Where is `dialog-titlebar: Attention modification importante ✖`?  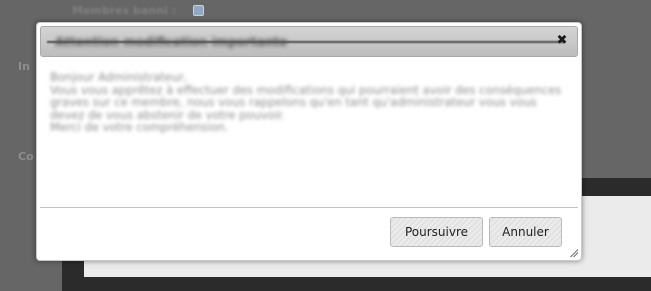 dialog-titlebar: Attention modification importante ✖ is located at coordinates (309, 41).